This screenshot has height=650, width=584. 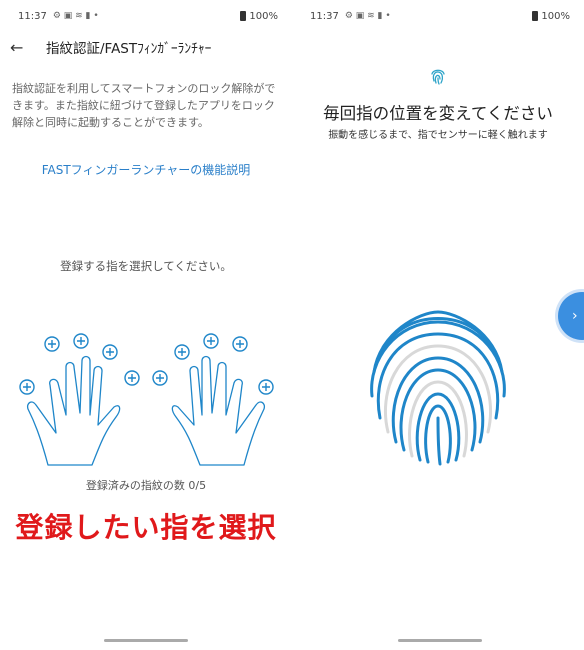 What do you see at coordinates (129, 49) in the screenshot?
I see `page-title: 指紋認証/FASTﾌｨﾝｶﾞｰﾗﾝﾁｬｰ` at bounding box center [129, 49].